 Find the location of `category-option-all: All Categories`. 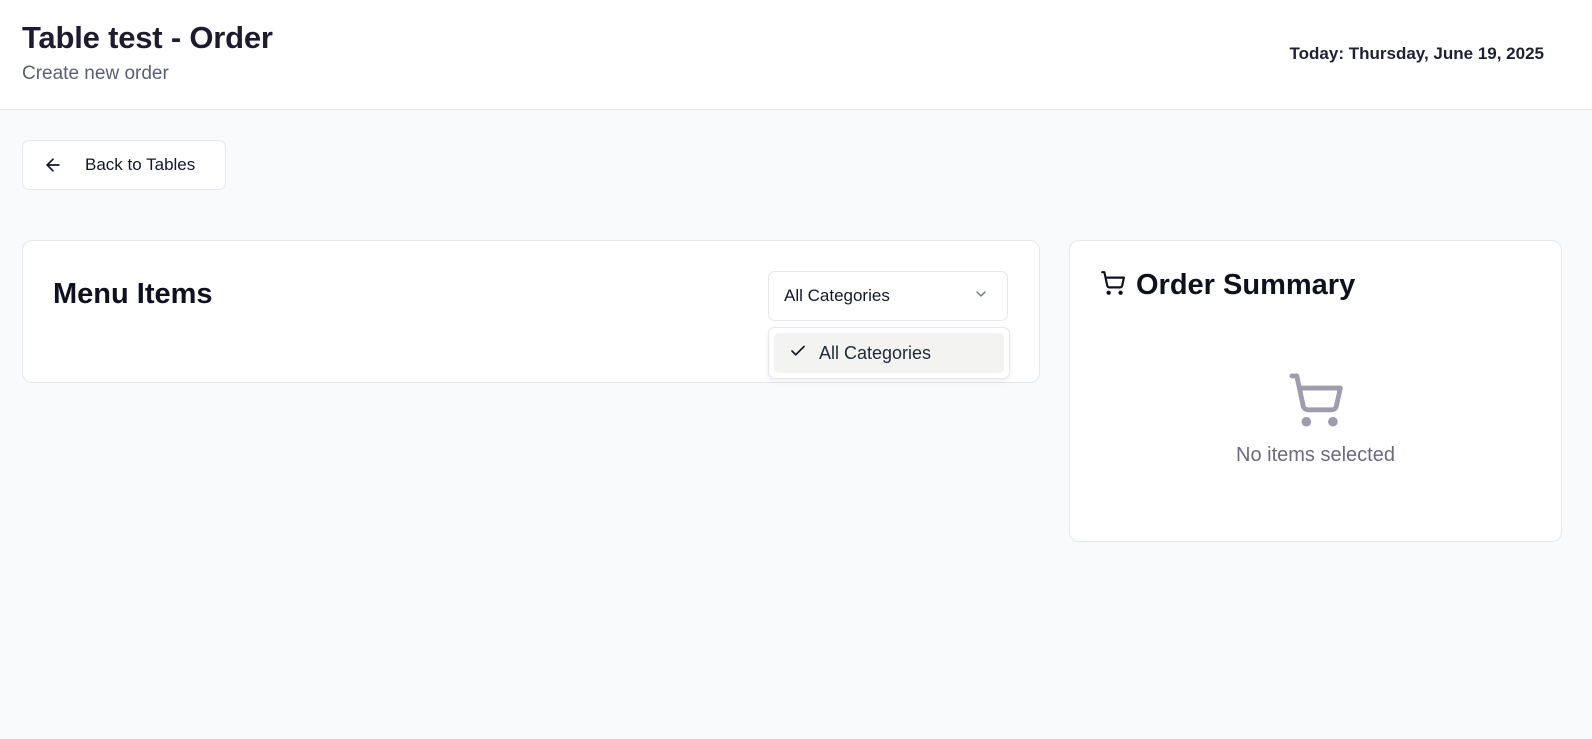

category-option-all: All Categories is located at coordinates (889, 353).